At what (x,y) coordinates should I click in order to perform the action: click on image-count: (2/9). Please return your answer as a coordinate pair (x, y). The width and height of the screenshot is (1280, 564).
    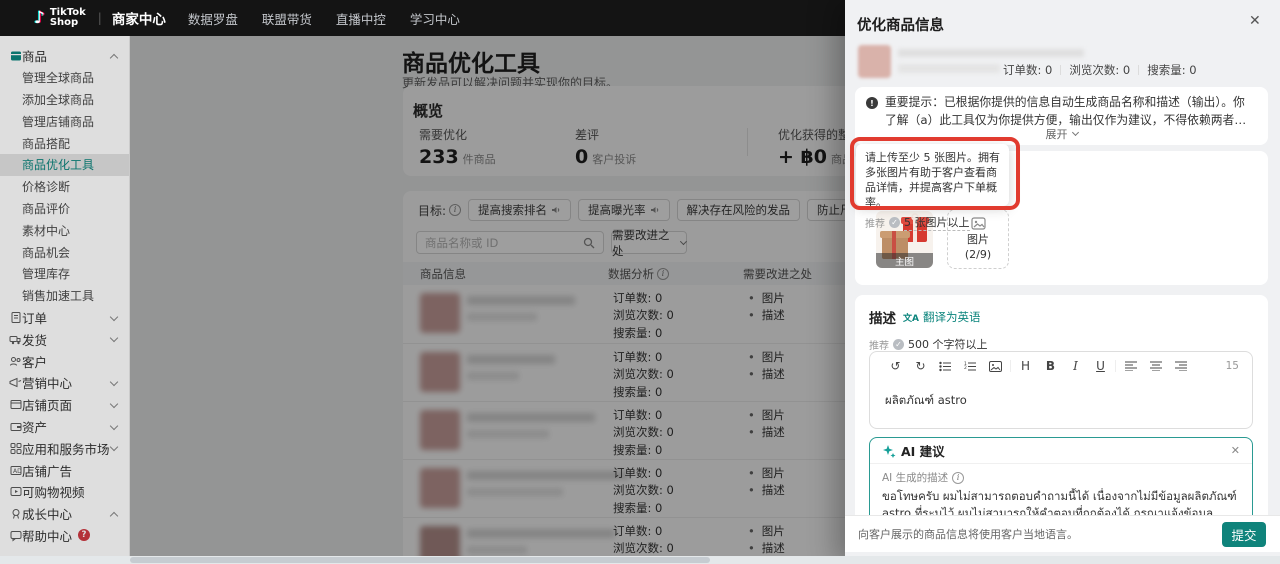
    Looking at the image, I should click on (978, 254).